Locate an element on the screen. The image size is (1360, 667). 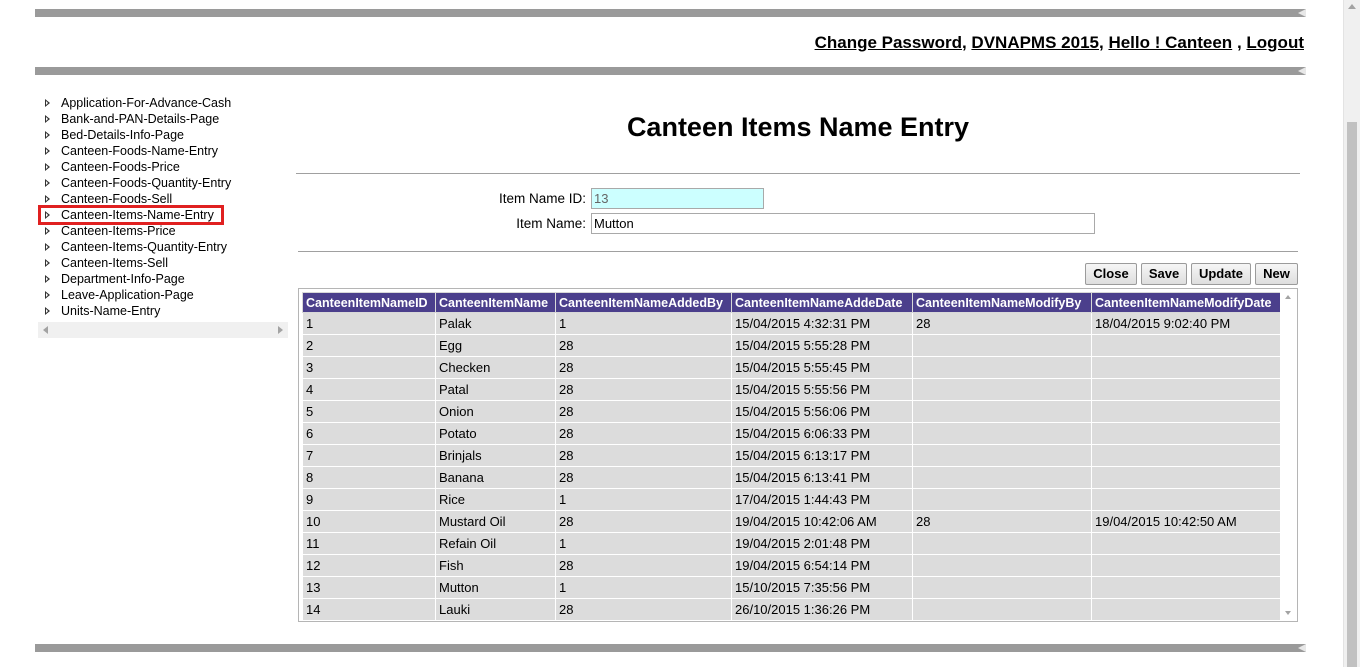
table-cell: 1 is located at coordinates (369, 323).